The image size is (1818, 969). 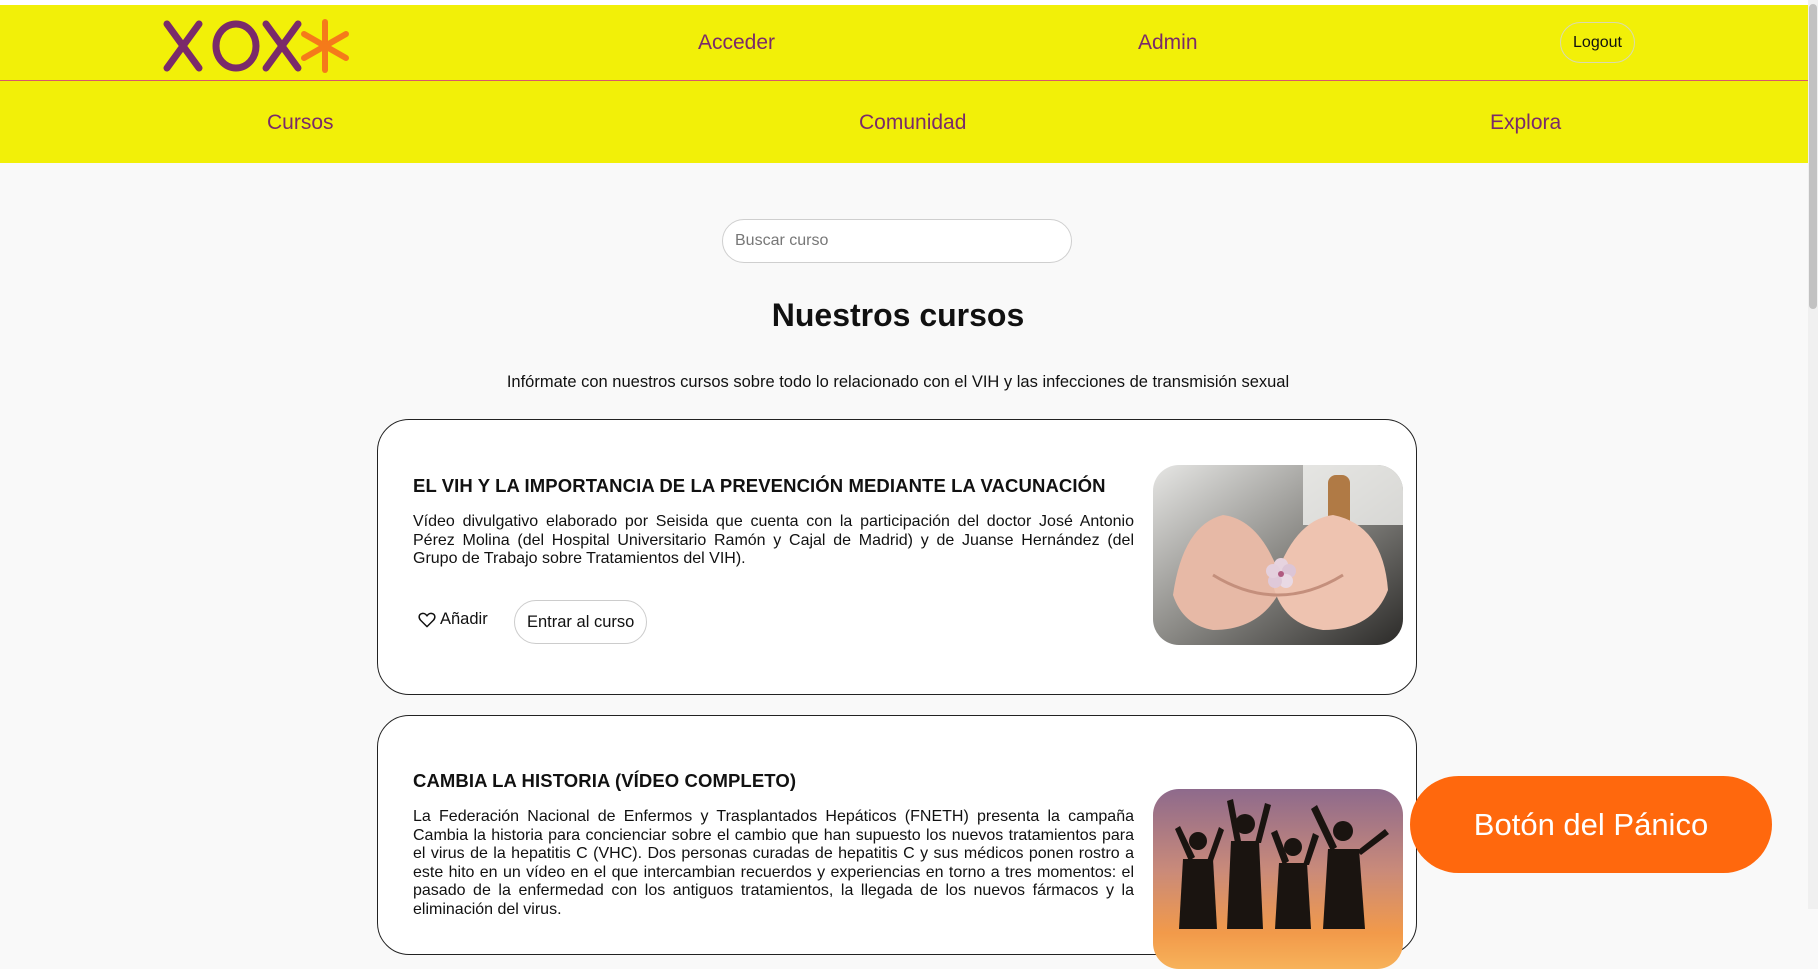 What do you see at coordinates (904, 43) in the screenshot?
I see `header-top-row: Acceder Admin Logout` at bounding box center [904, 43].